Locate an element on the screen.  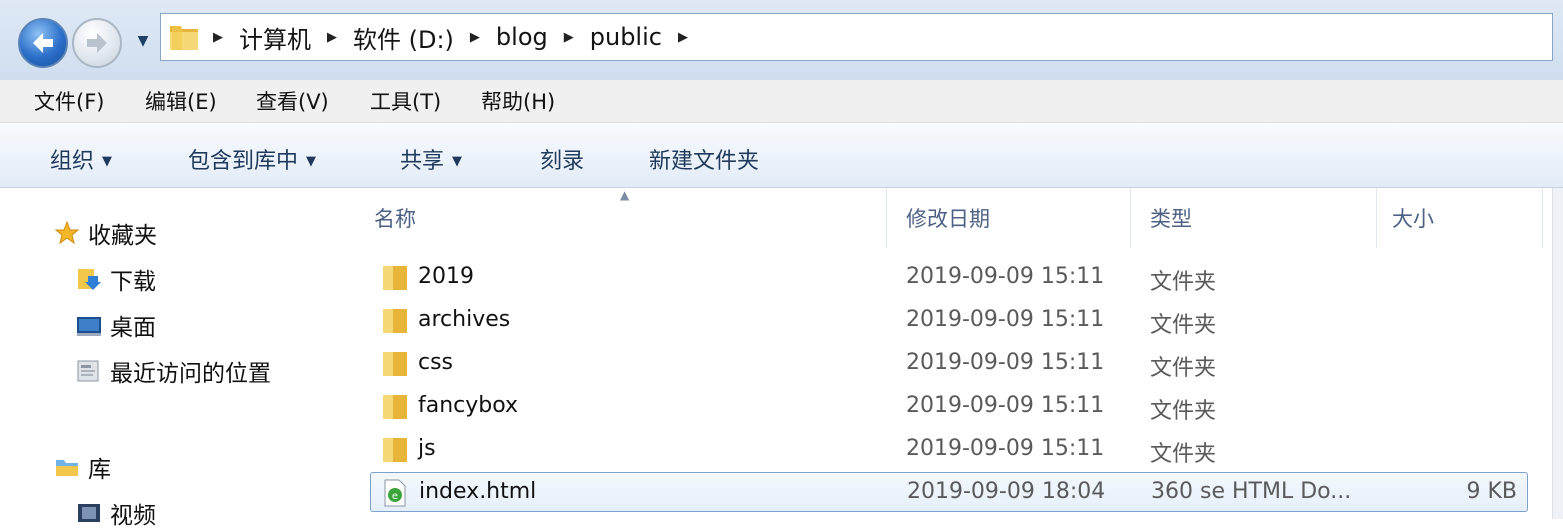
forward-button is located at coordinates (97, 43).